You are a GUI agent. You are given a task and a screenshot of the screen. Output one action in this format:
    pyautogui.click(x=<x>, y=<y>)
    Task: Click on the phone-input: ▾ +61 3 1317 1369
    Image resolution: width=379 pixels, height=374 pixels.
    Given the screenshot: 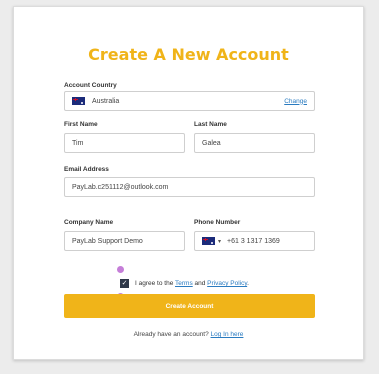 What is the action you would take?
    pyautogui.click(x=254, y=241)
    